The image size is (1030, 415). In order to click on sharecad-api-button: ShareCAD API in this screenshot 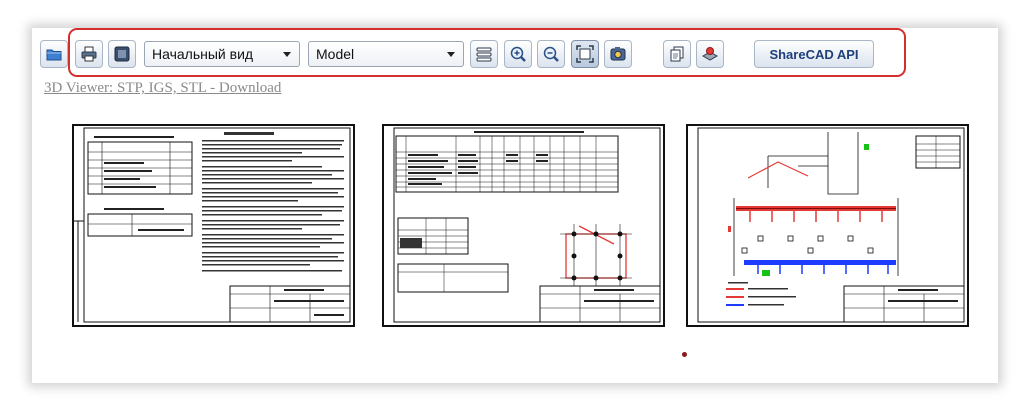, I will do `click(814, 54)`.